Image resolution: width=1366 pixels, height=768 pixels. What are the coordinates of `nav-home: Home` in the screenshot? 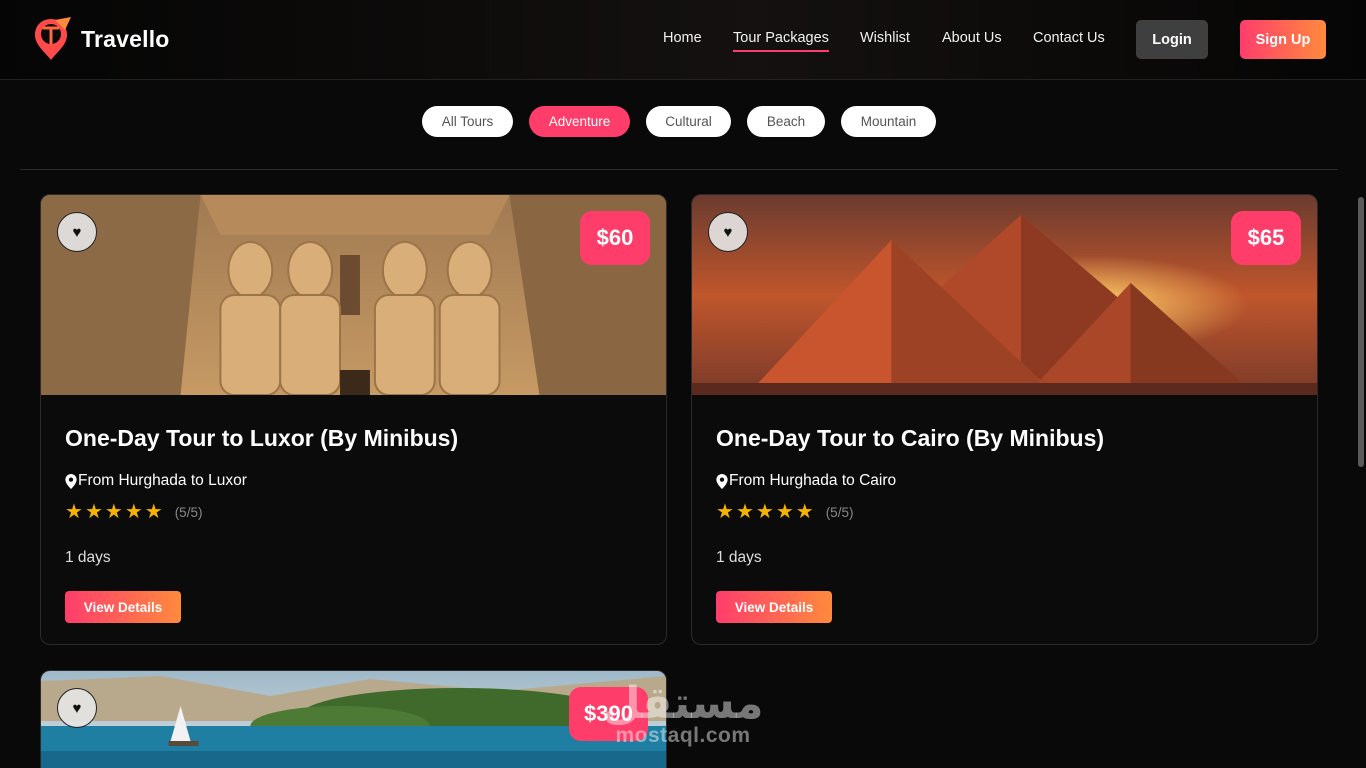 It's located at (682, 38).